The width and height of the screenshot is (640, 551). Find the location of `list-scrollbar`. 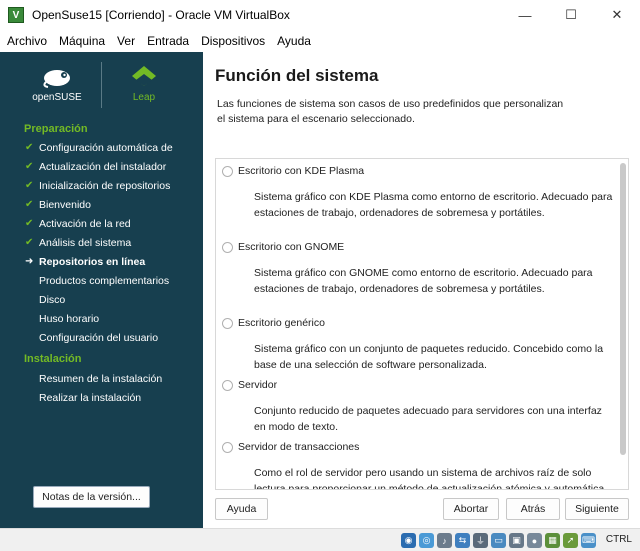

list-scrollbar is located at coordinates (623, 309).